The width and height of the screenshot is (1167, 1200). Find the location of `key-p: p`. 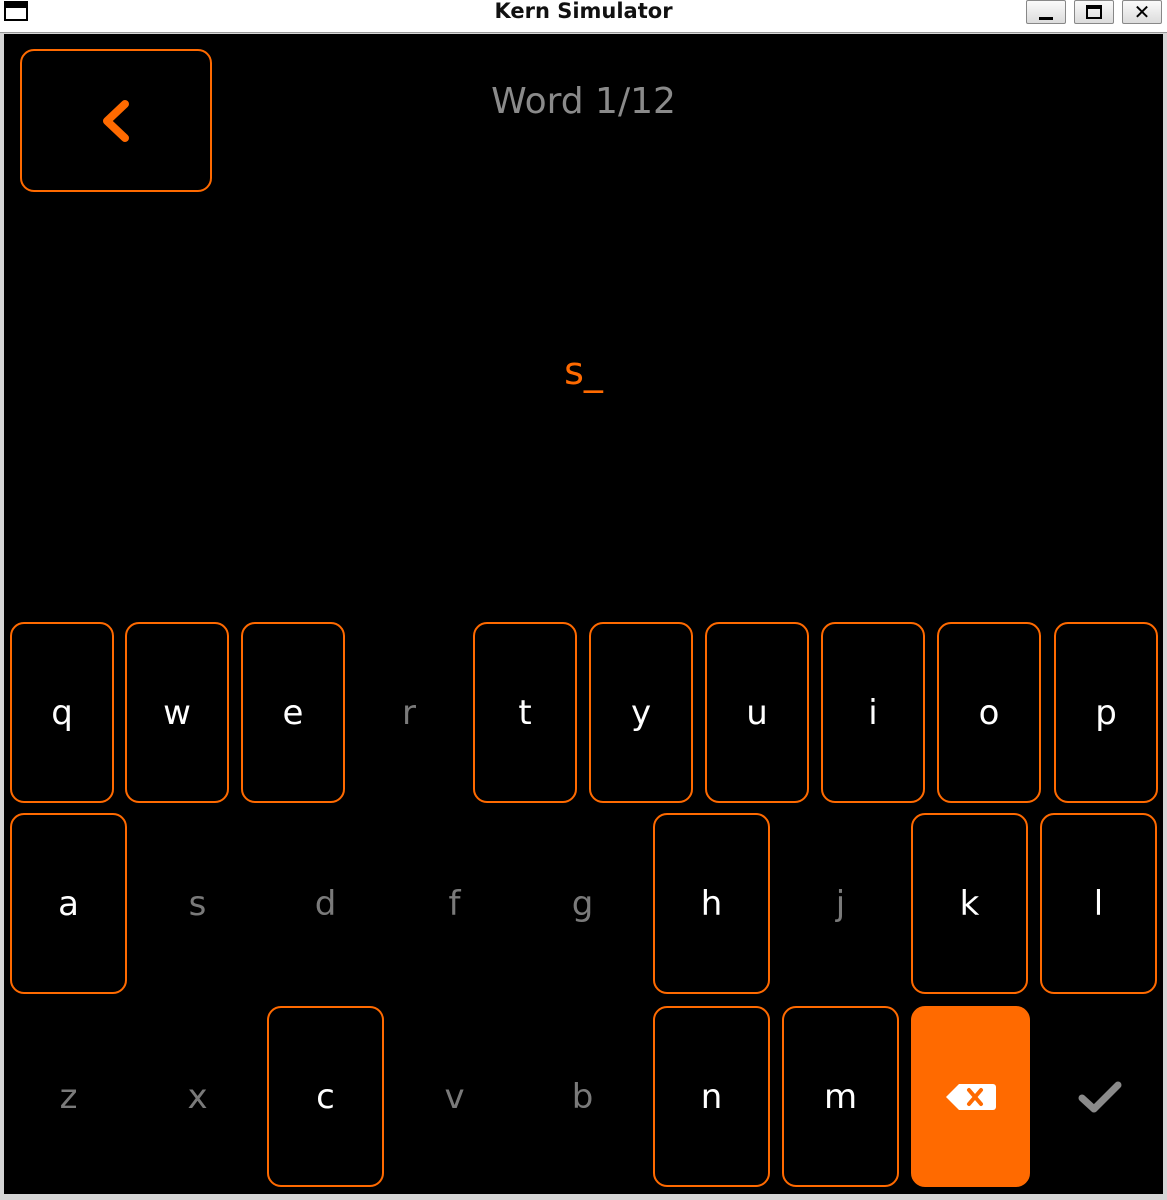

key-p: p is located at coordinates (1106, 712).